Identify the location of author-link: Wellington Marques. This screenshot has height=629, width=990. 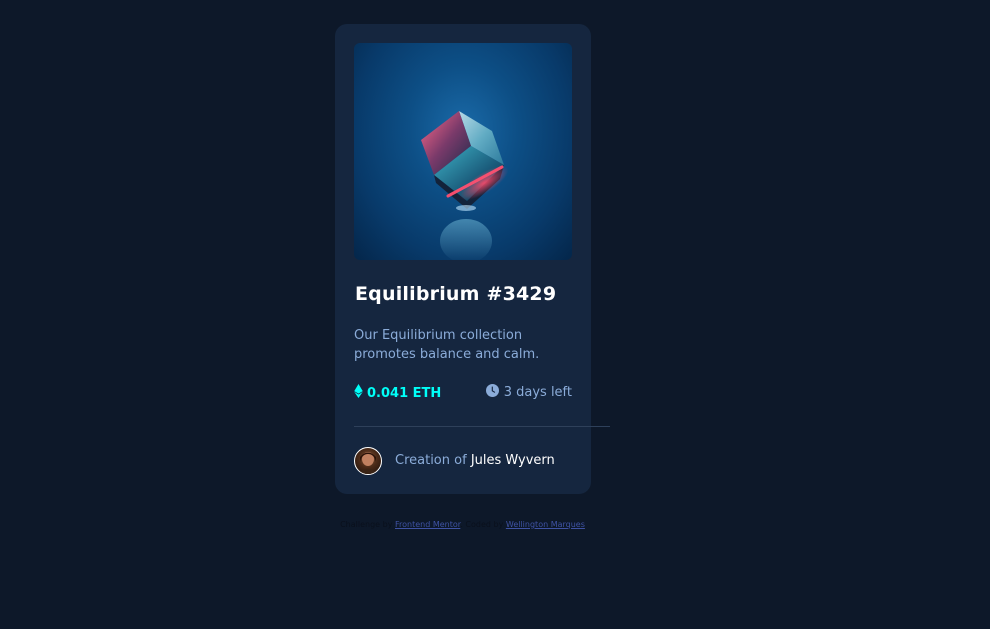
(545, 524).